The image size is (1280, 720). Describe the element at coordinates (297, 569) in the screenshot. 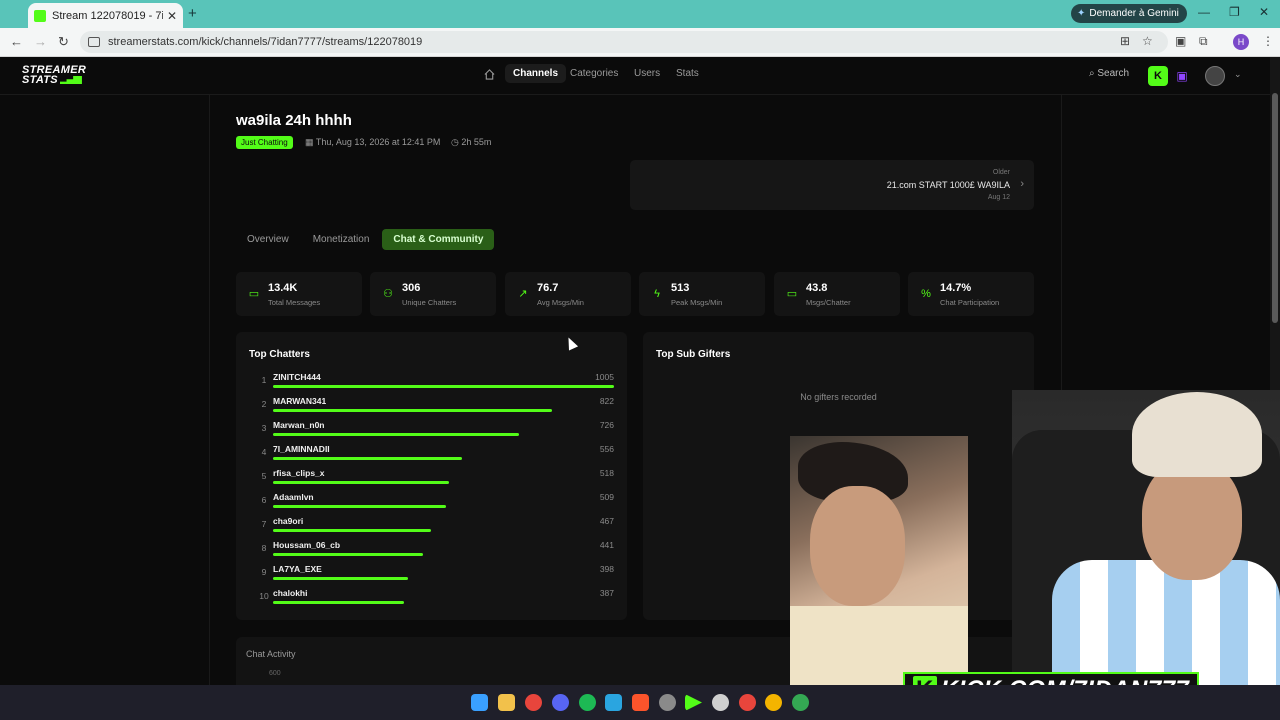

I see `chatter-name: LA7YA_EXE` at that location.